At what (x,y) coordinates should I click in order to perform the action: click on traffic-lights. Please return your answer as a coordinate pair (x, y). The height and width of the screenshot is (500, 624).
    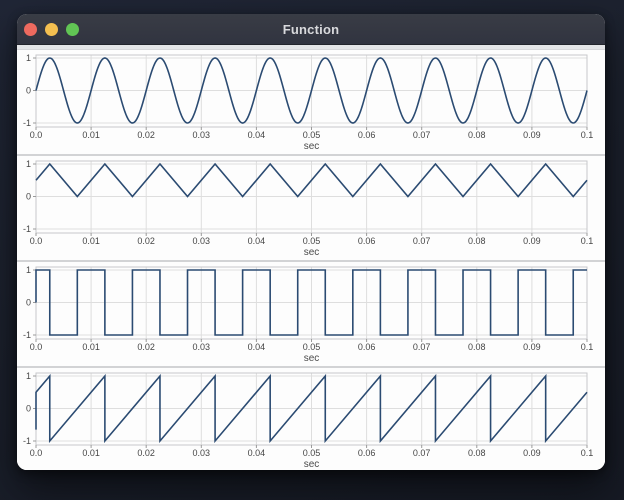
    Looking at the image, I should click on (51, 29).